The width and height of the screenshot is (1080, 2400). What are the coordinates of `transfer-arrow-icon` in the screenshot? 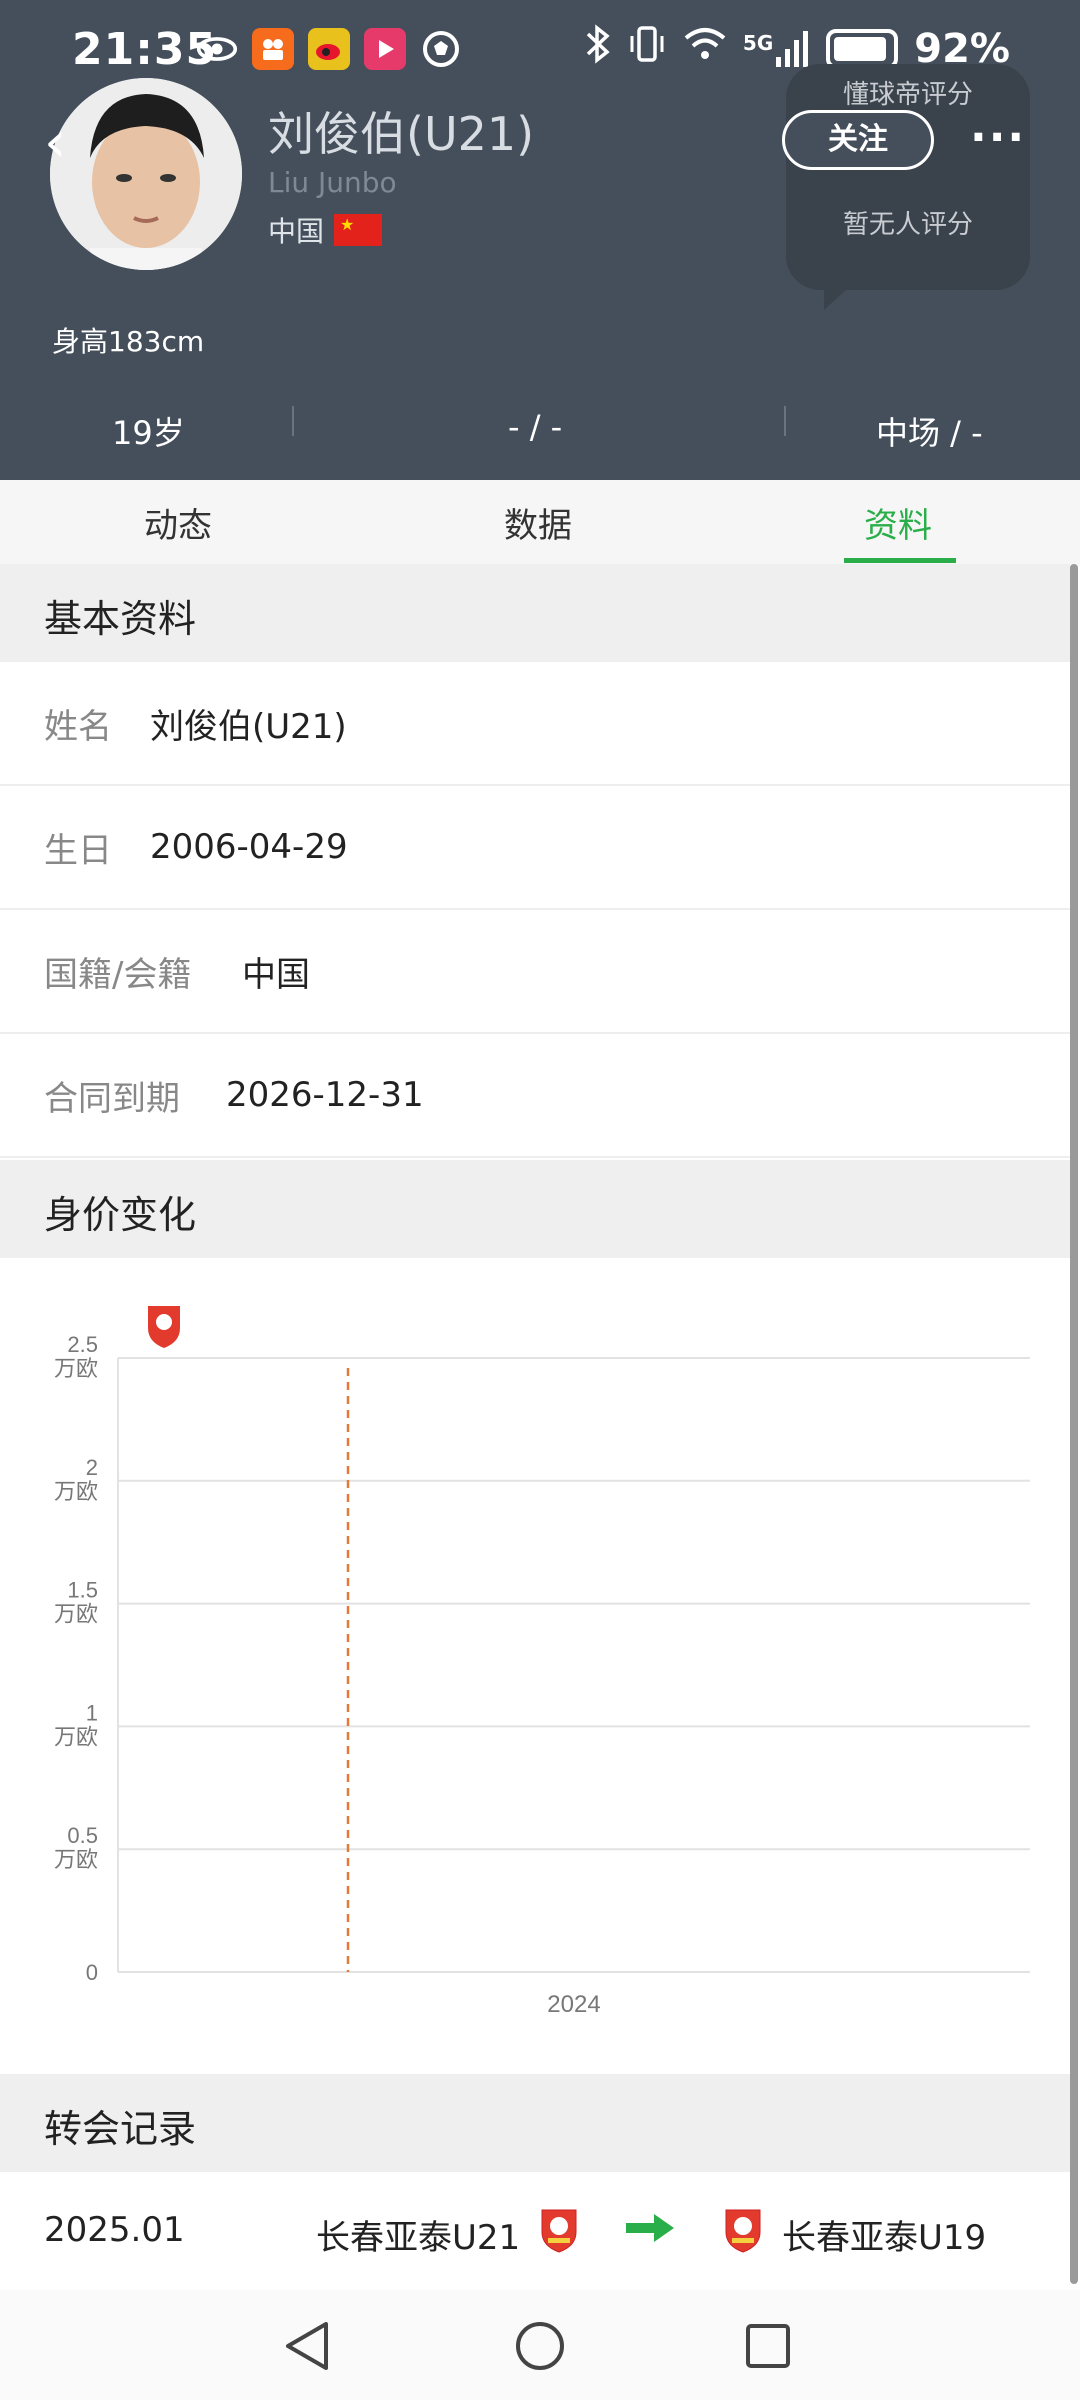 It's located at (650, 2232).